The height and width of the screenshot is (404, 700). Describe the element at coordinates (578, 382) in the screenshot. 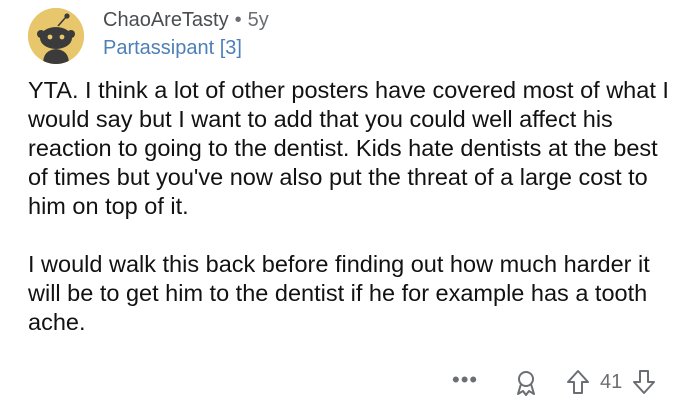

I see `upvote-icon` at that location.